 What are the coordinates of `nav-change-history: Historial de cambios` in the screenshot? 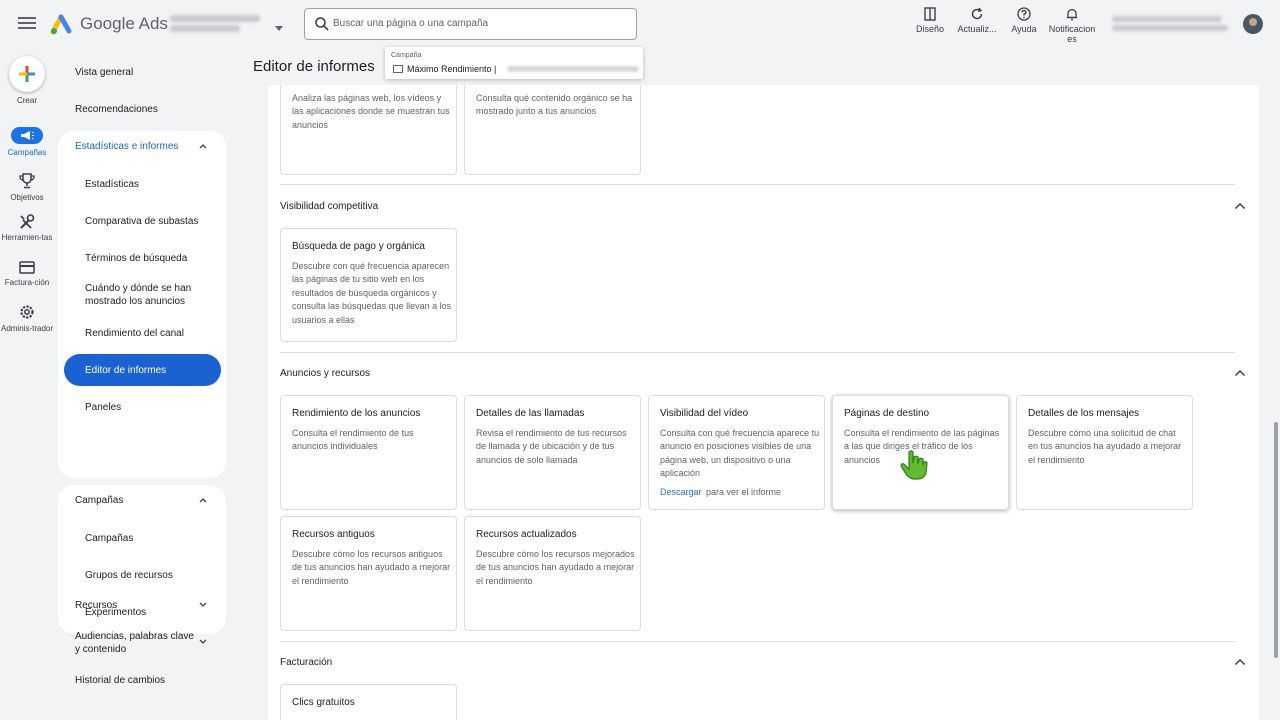 It's located at (120, 680).